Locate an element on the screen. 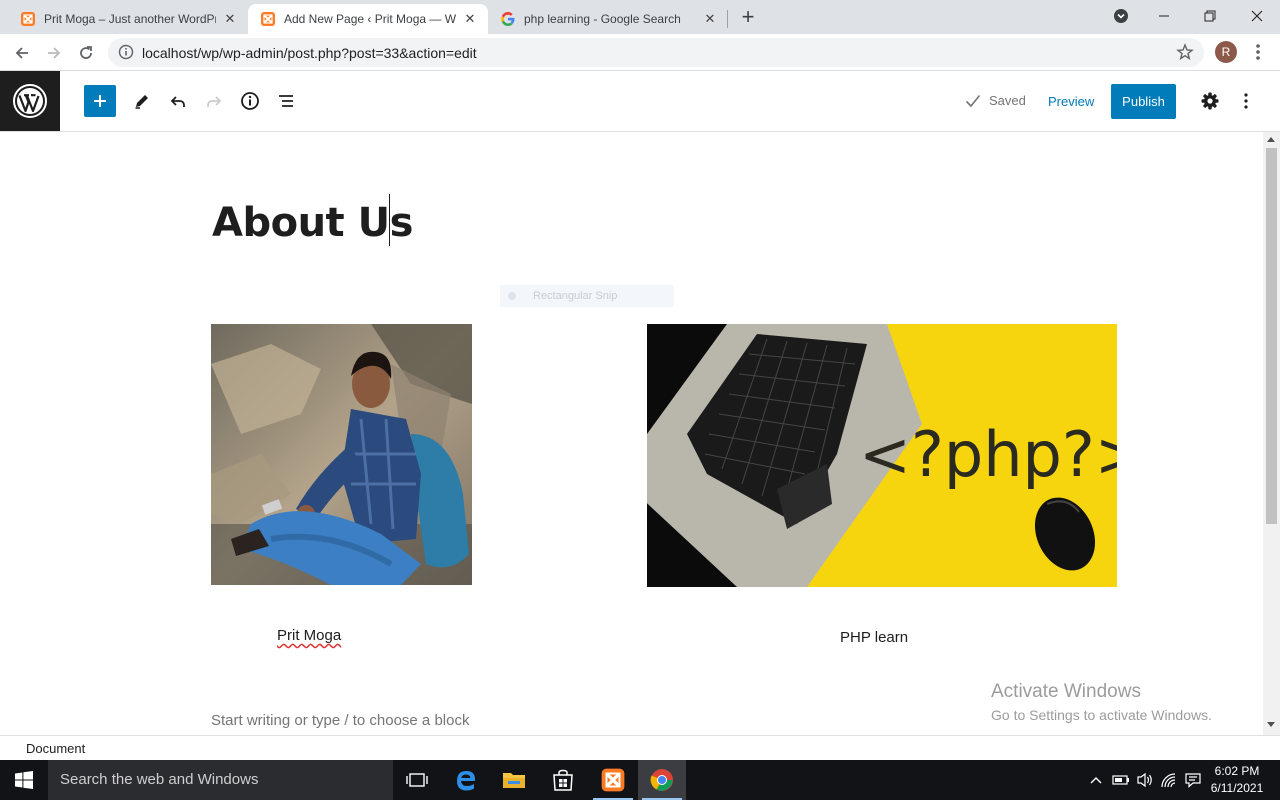 The height and width of the screenshot is (800, 1280). settings-button is located at coordinates (1210, 101).